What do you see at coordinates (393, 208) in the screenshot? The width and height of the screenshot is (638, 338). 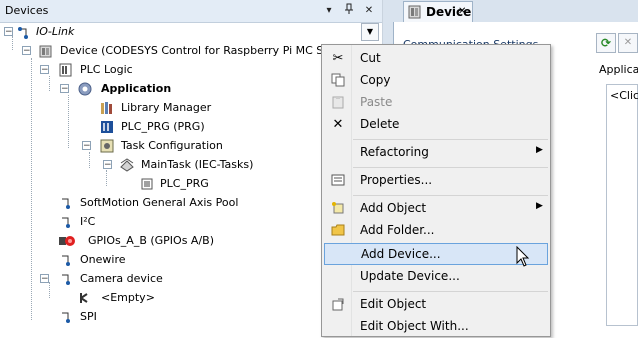 I see `menu-item-label: Add Object` at bounding box center [393, 208].